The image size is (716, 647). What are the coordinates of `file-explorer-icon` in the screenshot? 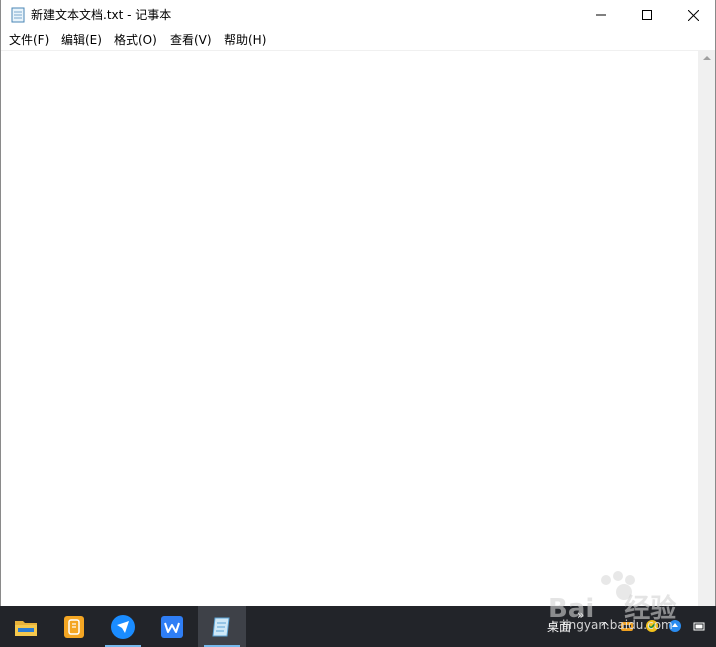 It's located at (26, 628).